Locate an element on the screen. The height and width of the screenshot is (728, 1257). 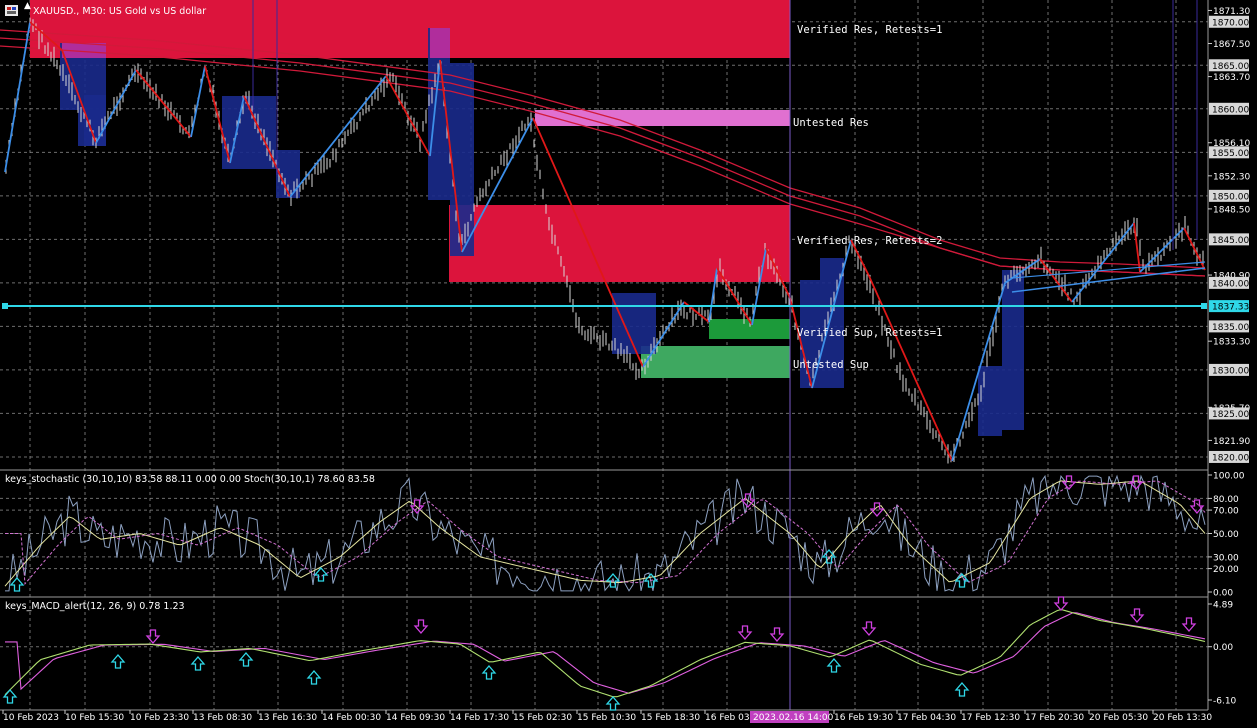
price-level-tag: 1865.00 is located at coordinates (1230, 67).